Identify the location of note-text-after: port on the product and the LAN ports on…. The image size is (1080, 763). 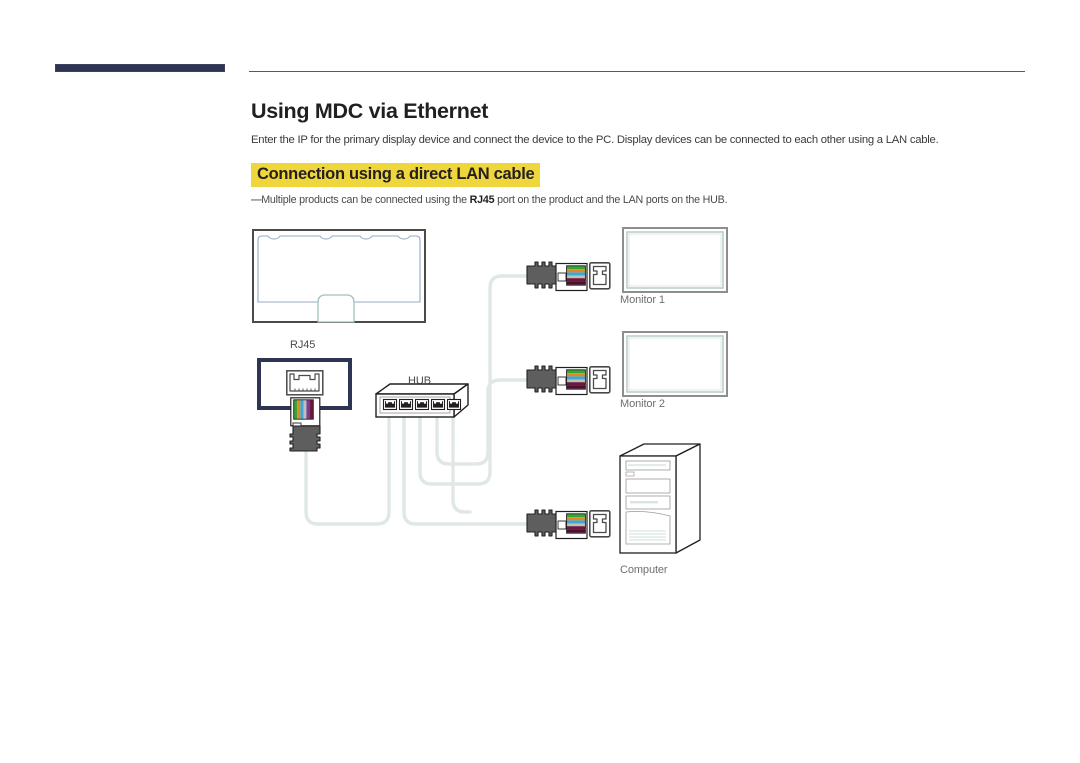
(611, 200).